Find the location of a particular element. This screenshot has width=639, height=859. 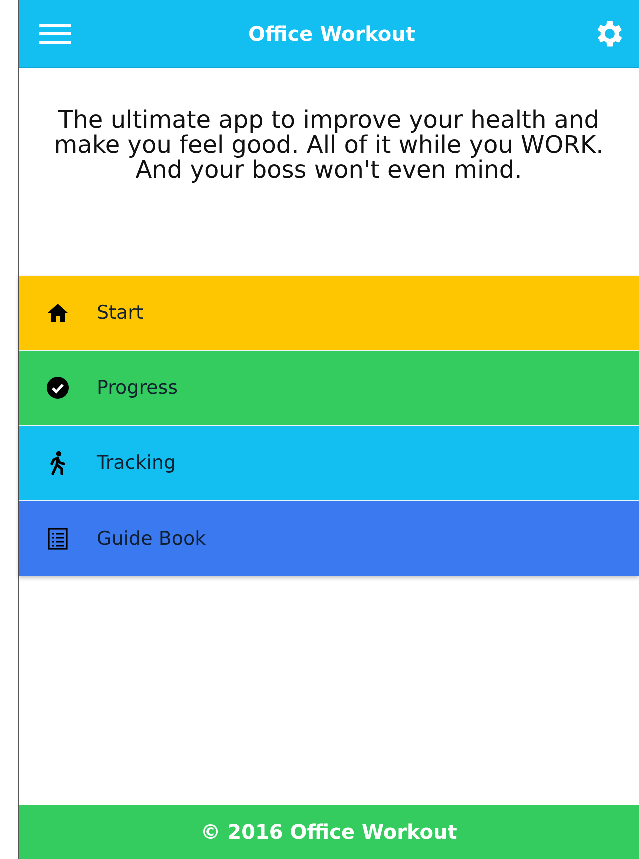

copyright-text: © 2016 Office Workout is located at coordinates (329, 832).